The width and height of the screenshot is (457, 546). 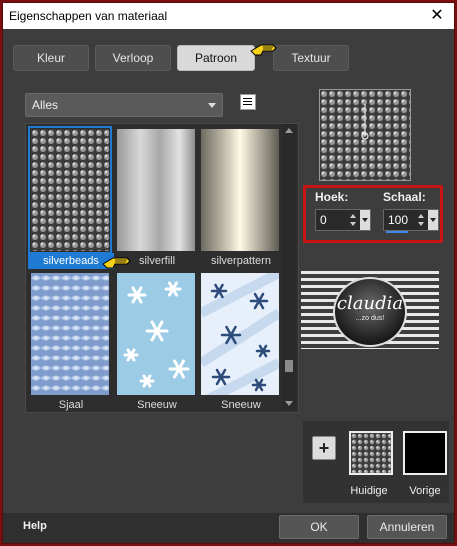 I want to click on cancel-button: Annuleren, so click(x=407, y=527).